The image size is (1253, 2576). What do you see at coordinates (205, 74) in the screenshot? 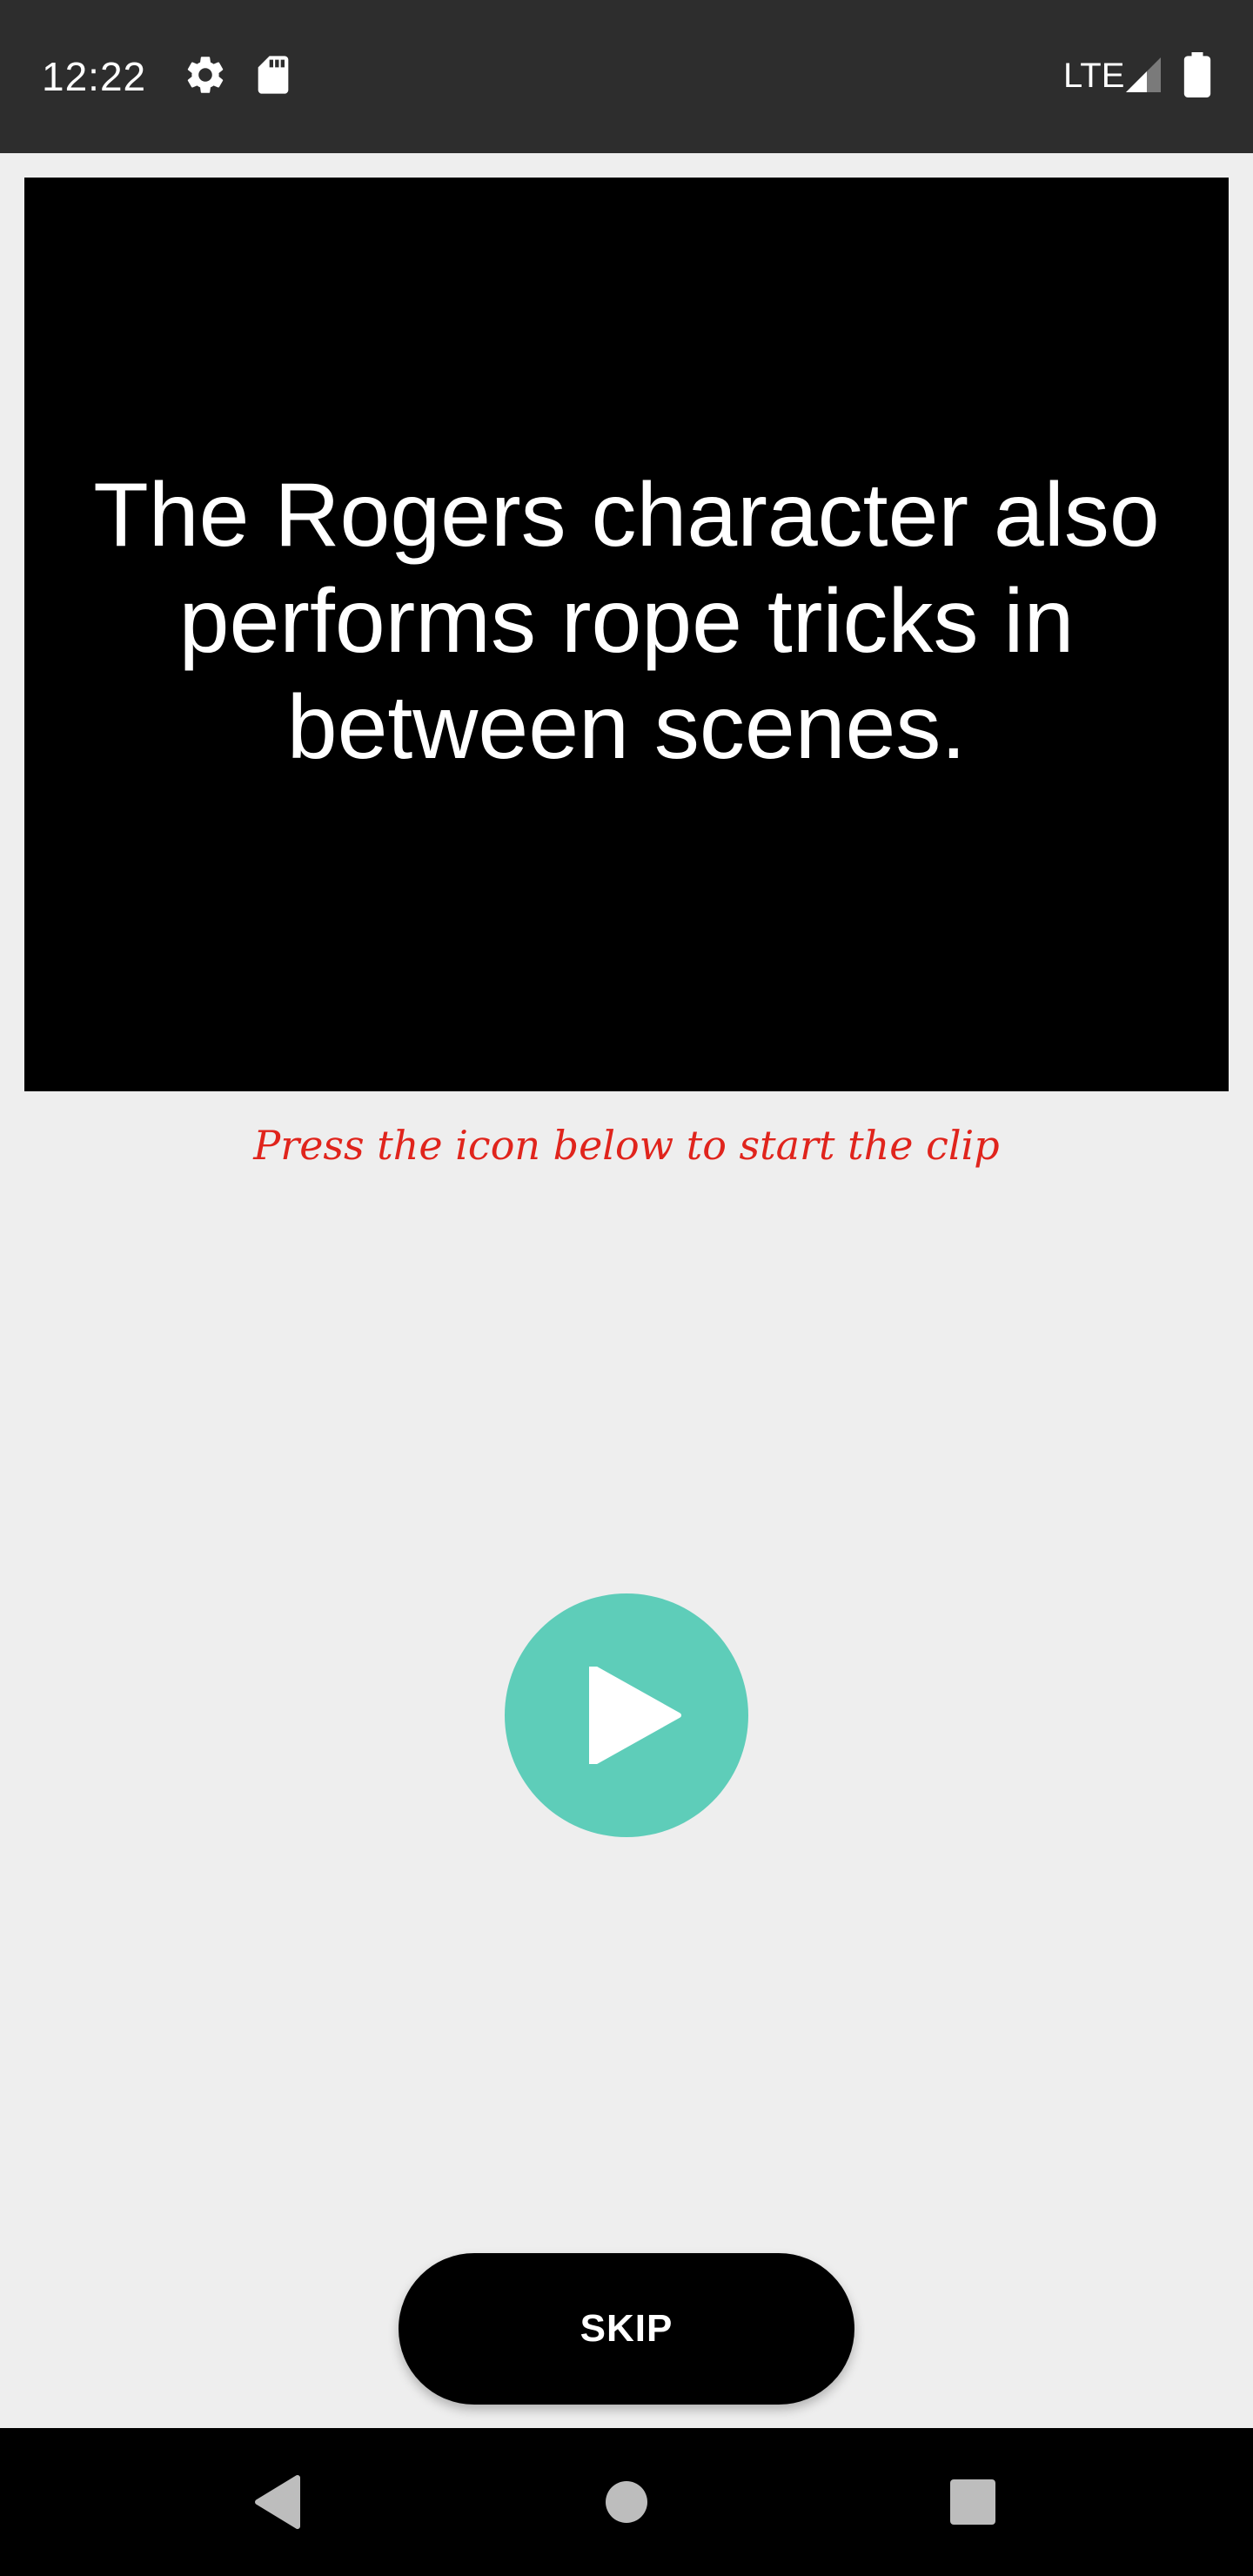
I see `settings-icon` at bounding box center [205, 74].